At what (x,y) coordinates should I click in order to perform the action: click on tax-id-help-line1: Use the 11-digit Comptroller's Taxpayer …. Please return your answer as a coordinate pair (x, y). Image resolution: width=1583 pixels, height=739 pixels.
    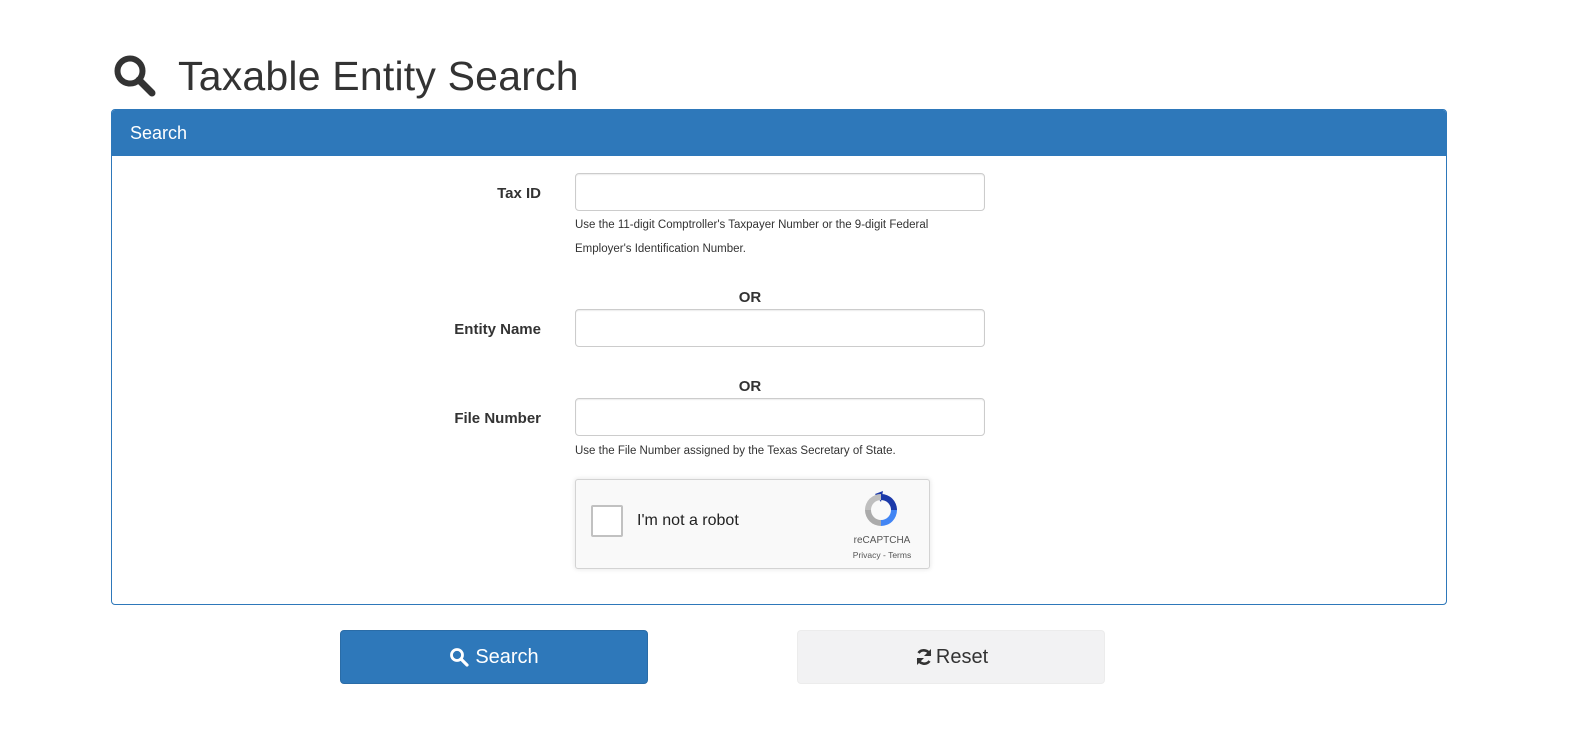
    Looking at the image, I should click on (752, 225).